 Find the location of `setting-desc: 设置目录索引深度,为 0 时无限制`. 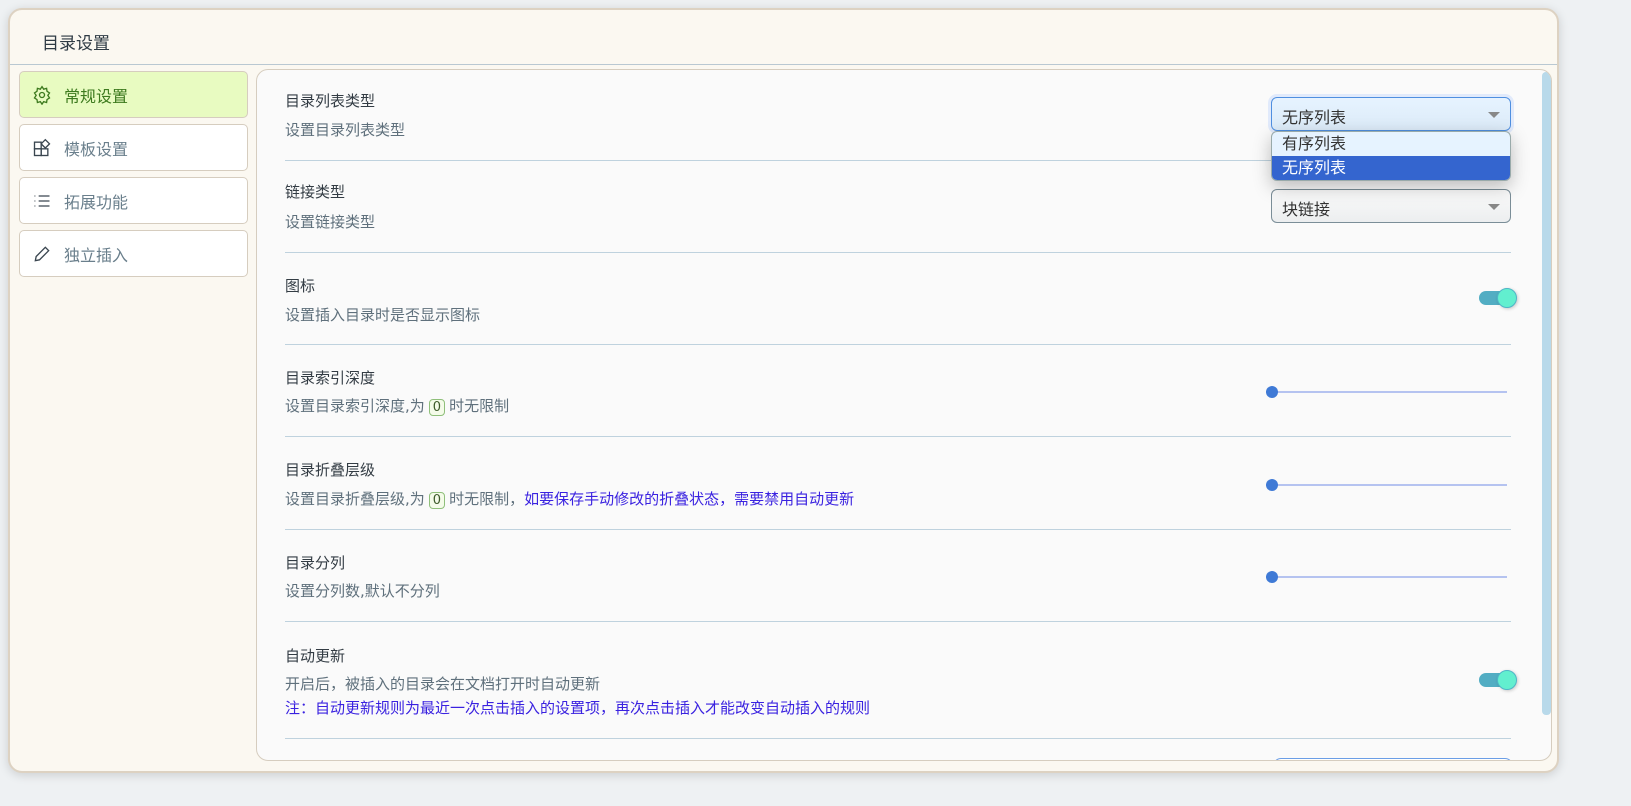

setting-desc: 设置目录索引深度,为 0 时无限制 is located at coordinates (397, 406).